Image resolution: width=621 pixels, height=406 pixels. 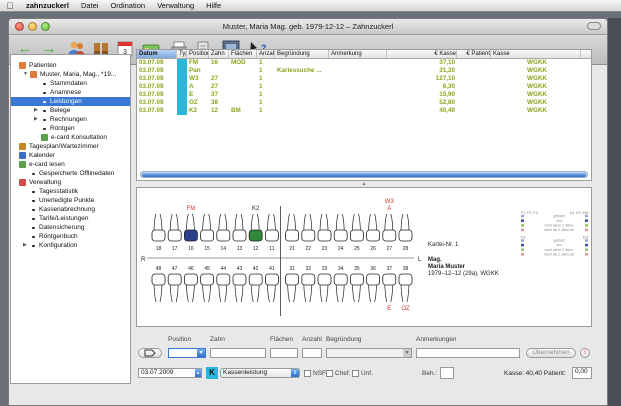 I want to click on leistungsart-select: Kassenleistung ⇕, so click(x=260, y=373).